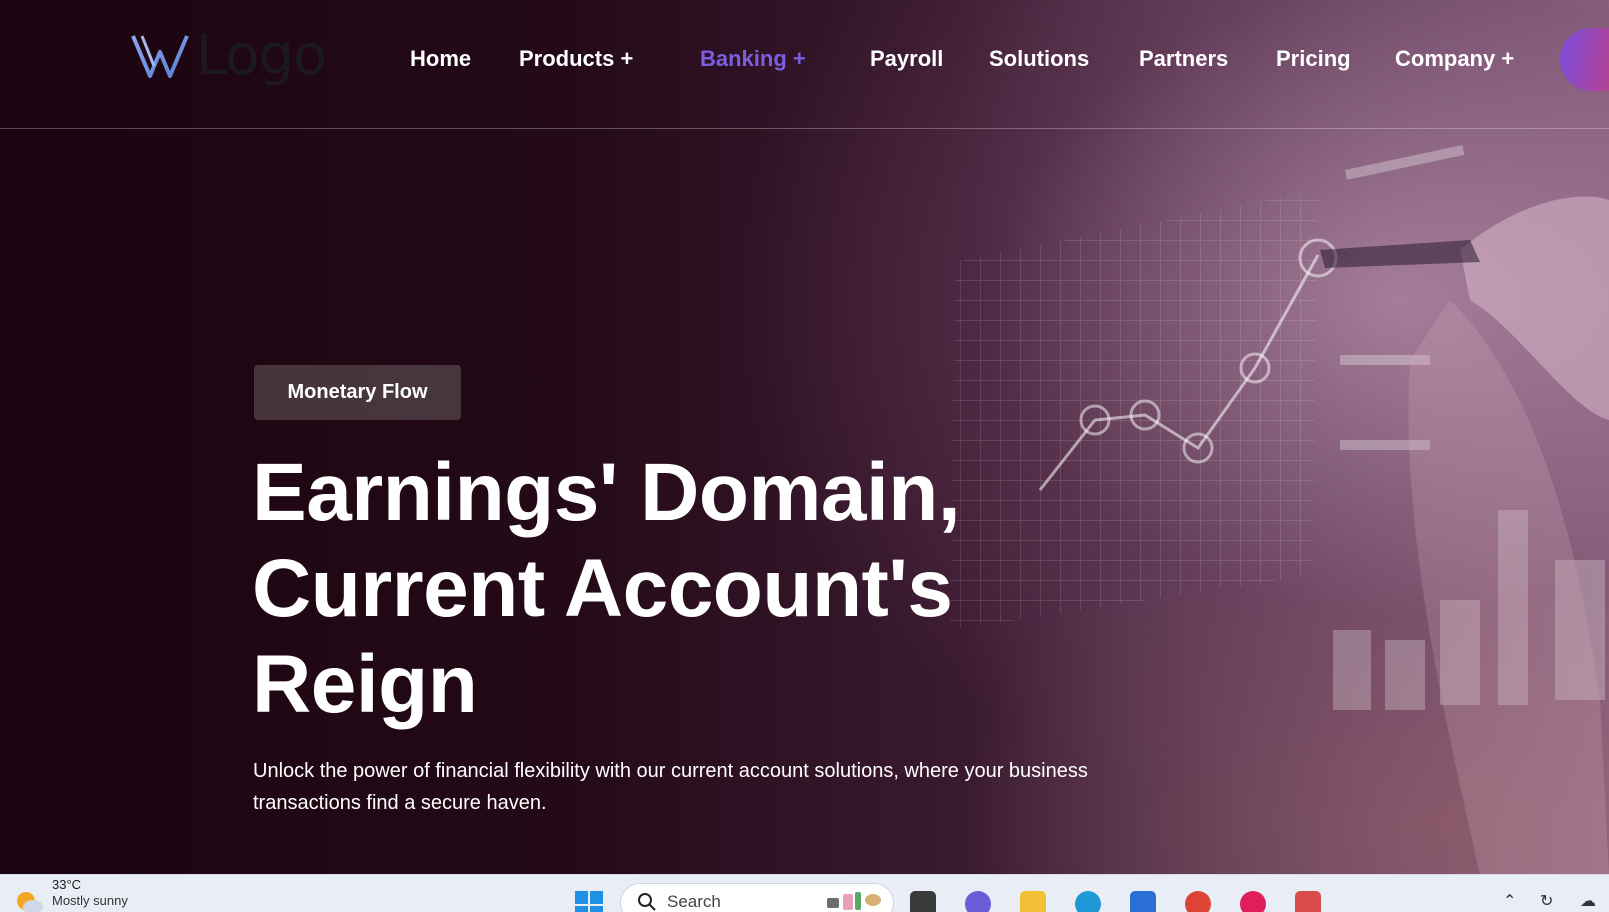 The image size is (1609, 912). Describe the element at coordinates (1546, 901) in the screenshot. I see `sync-icon: ↻` at that location.